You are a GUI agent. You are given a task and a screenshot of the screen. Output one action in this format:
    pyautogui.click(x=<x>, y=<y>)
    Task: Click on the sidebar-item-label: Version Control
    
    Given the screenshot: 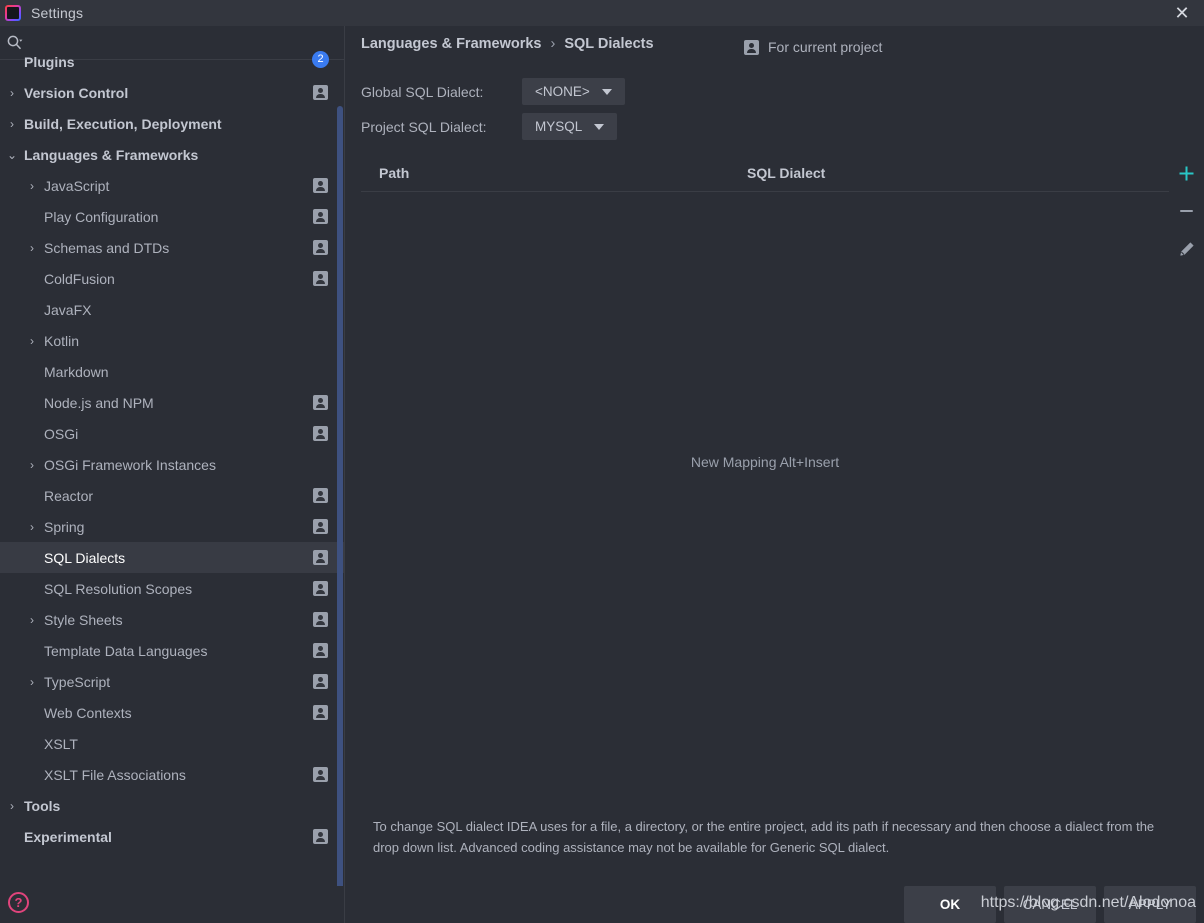 What is the action you would take?
    pyautogui.click(x=76, y=92)
    